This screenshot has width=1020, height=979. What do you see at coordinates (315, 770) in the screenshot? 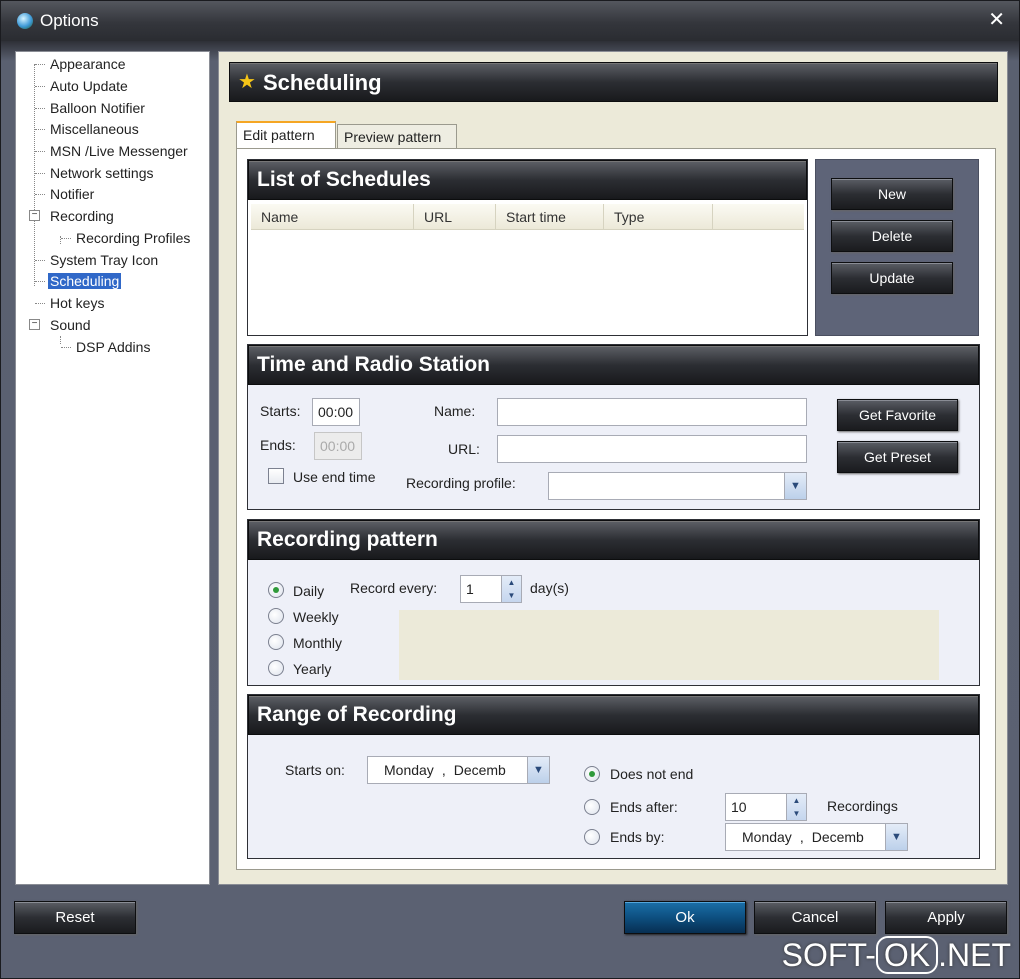
I see `starts-on-label: Starts on:` at bounding box center [315, 770].